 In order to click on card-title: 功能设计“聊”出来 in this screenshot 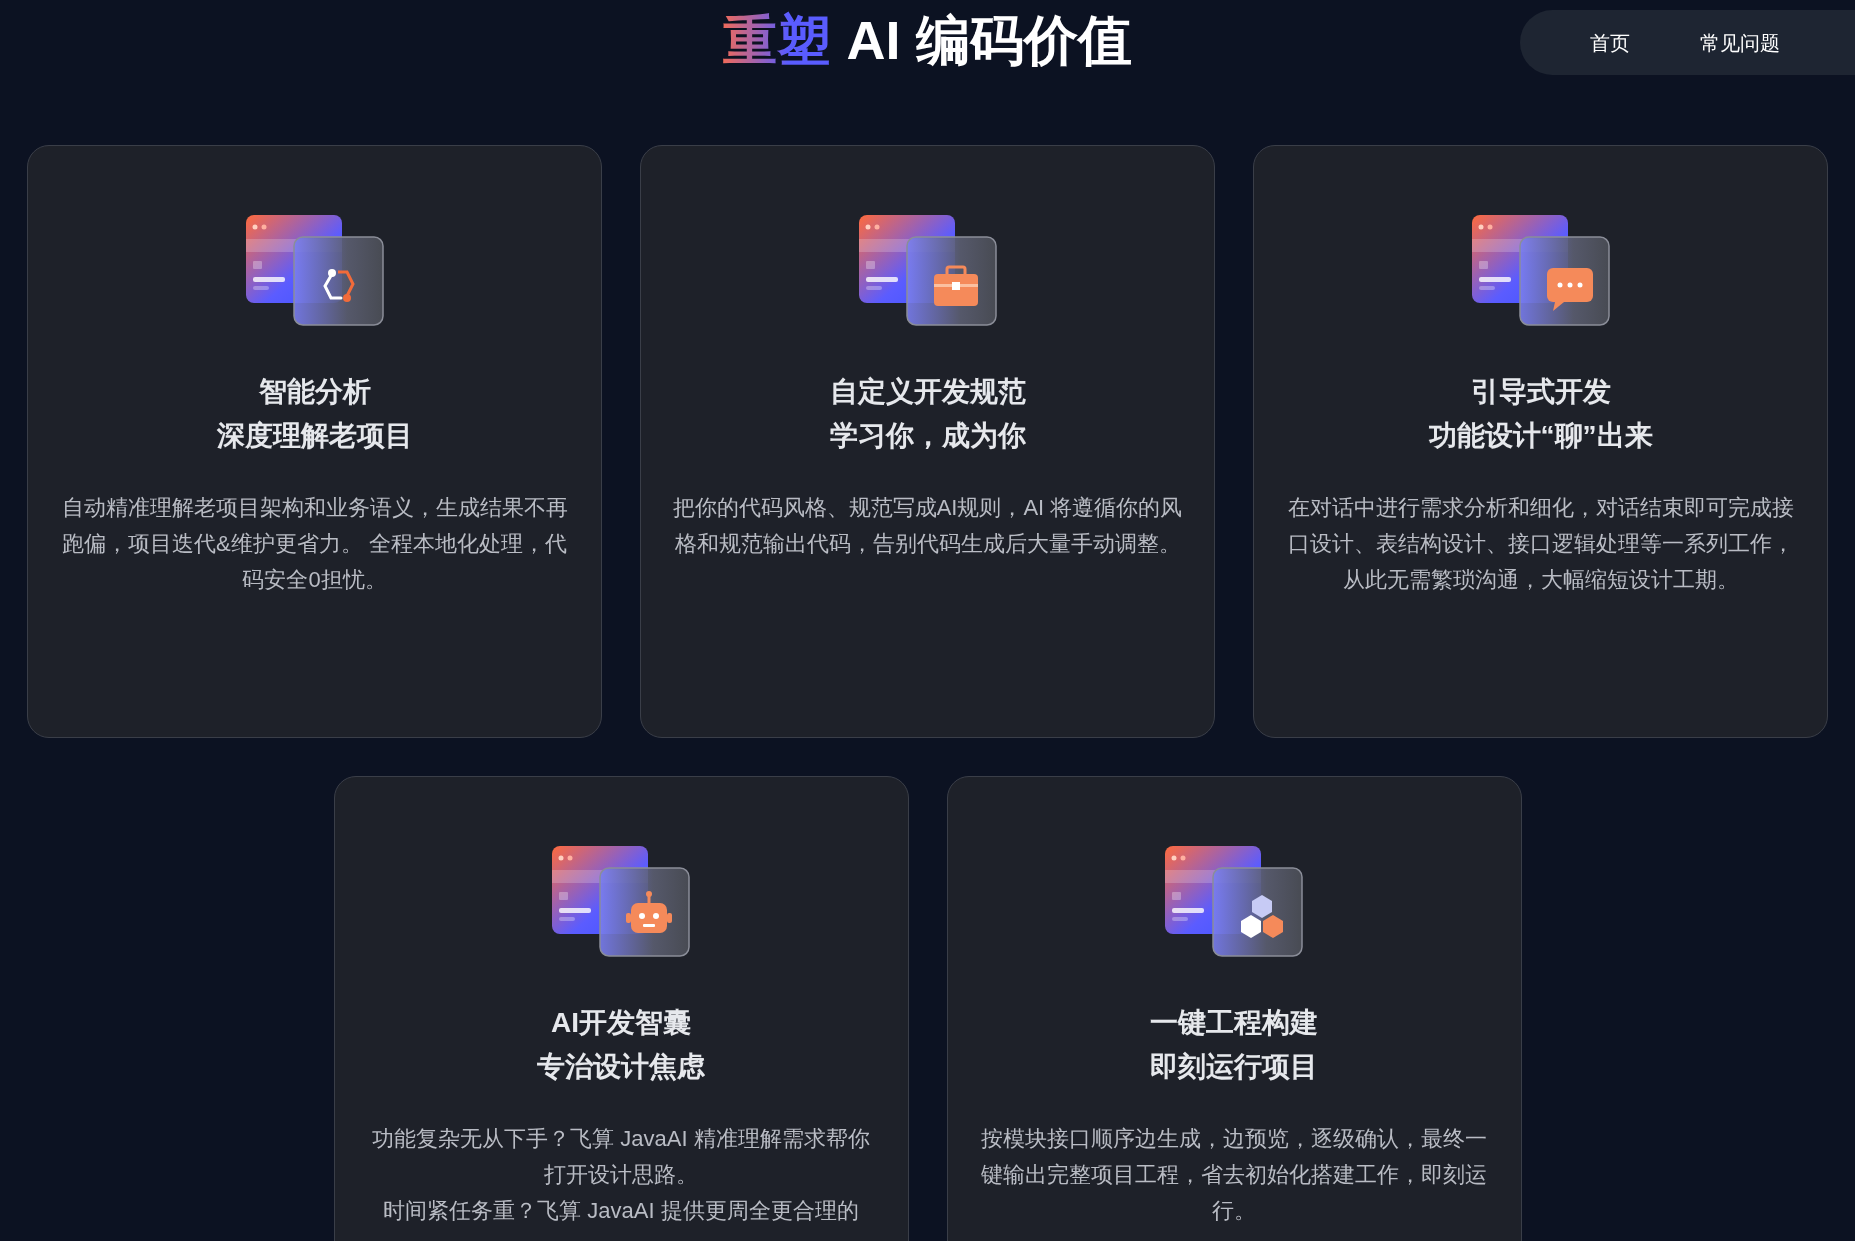, I will do `click(1540, 436)`.